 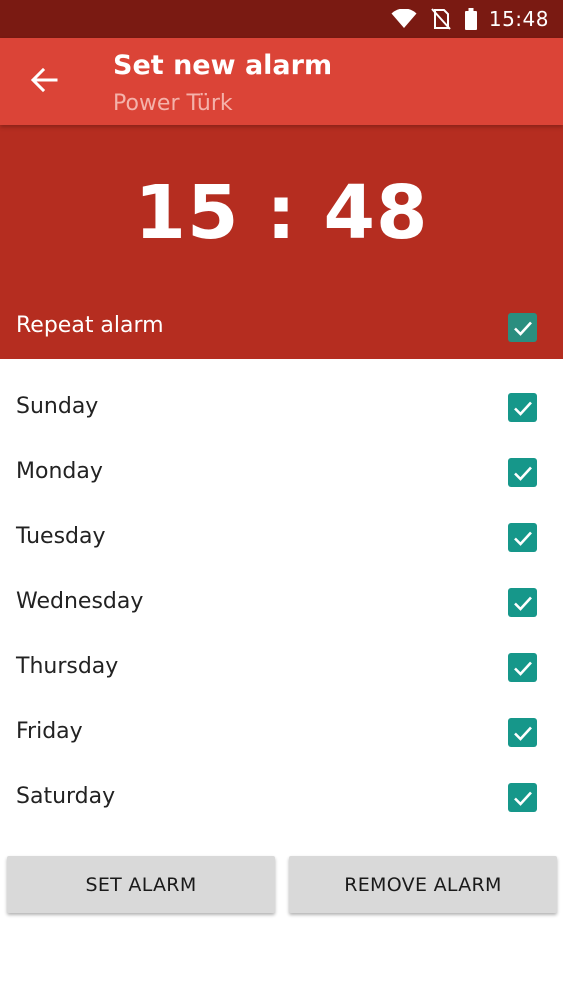 I want to click on day-checkbox-tuesday, so click(x=522, y=537).